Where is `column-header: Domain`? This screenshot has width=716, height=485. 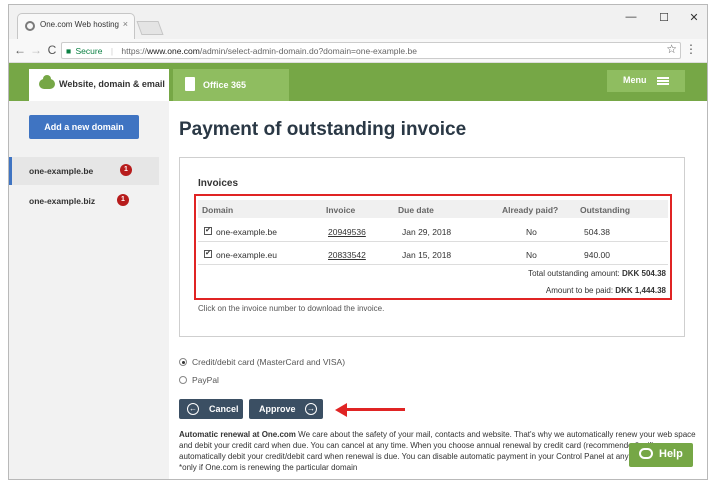
column-header: Domain is located at coordinates (218, 210).